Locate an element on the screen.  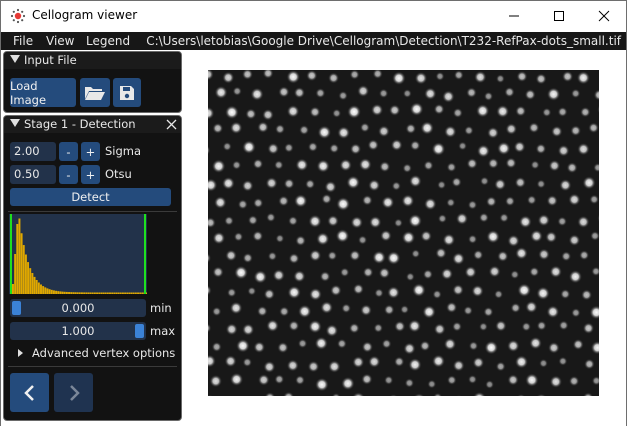
intensity-histogram is located at coordinates (78, 254).